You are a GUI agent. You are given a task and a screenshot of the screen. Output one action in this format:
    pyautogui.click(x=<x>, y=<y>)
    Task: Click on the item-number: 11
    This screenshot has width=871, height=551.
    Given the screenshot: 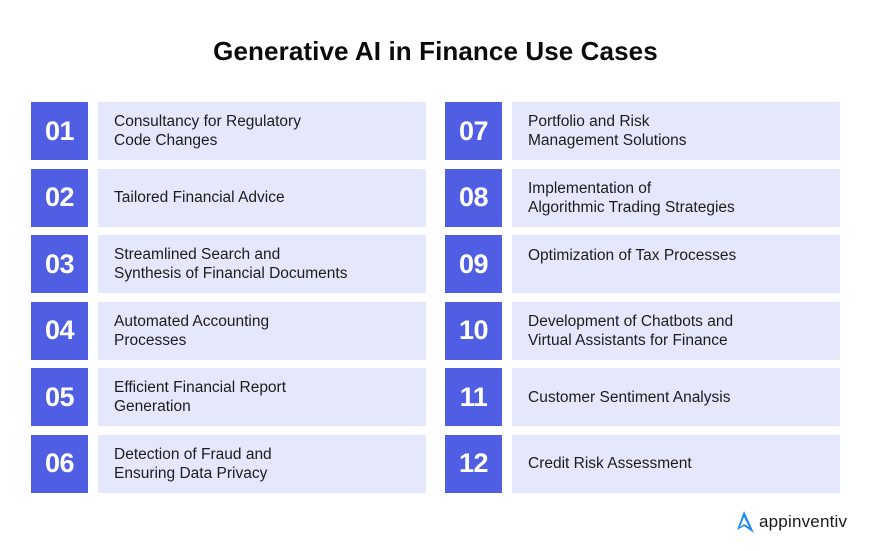 What is the action you would take?
    pyautogui.click(x=473, y=397)
    